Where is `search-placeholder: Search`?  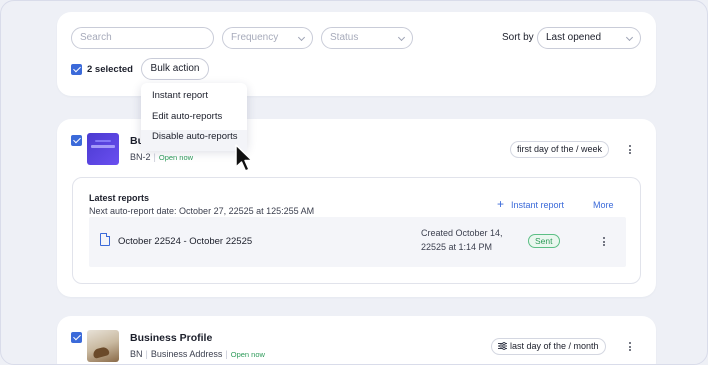 search-placeholder: Search is located at coordinates (96, 37).